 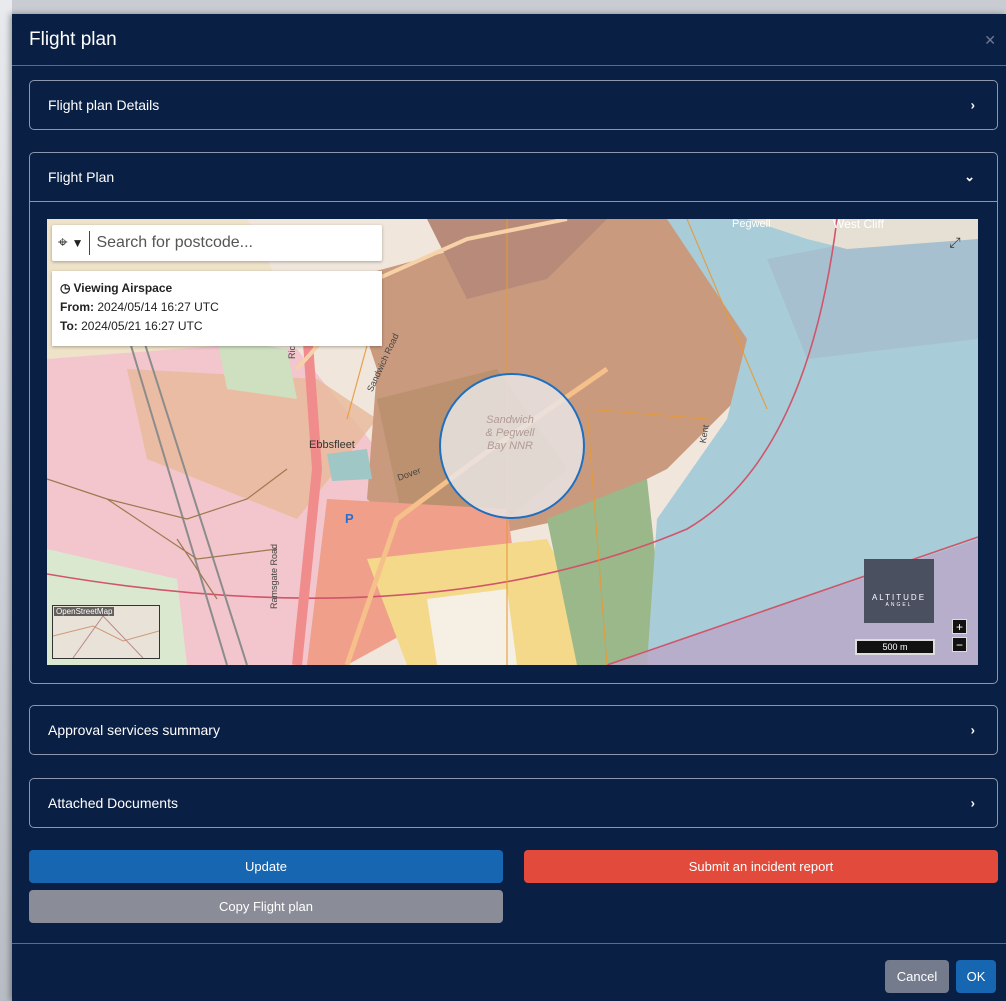 What do you see at coordinates (217, 326) in the screenshot?
I see `airspace-to: To: 2024/05/21 16:27 UTC` at bounding box center [217, 326].